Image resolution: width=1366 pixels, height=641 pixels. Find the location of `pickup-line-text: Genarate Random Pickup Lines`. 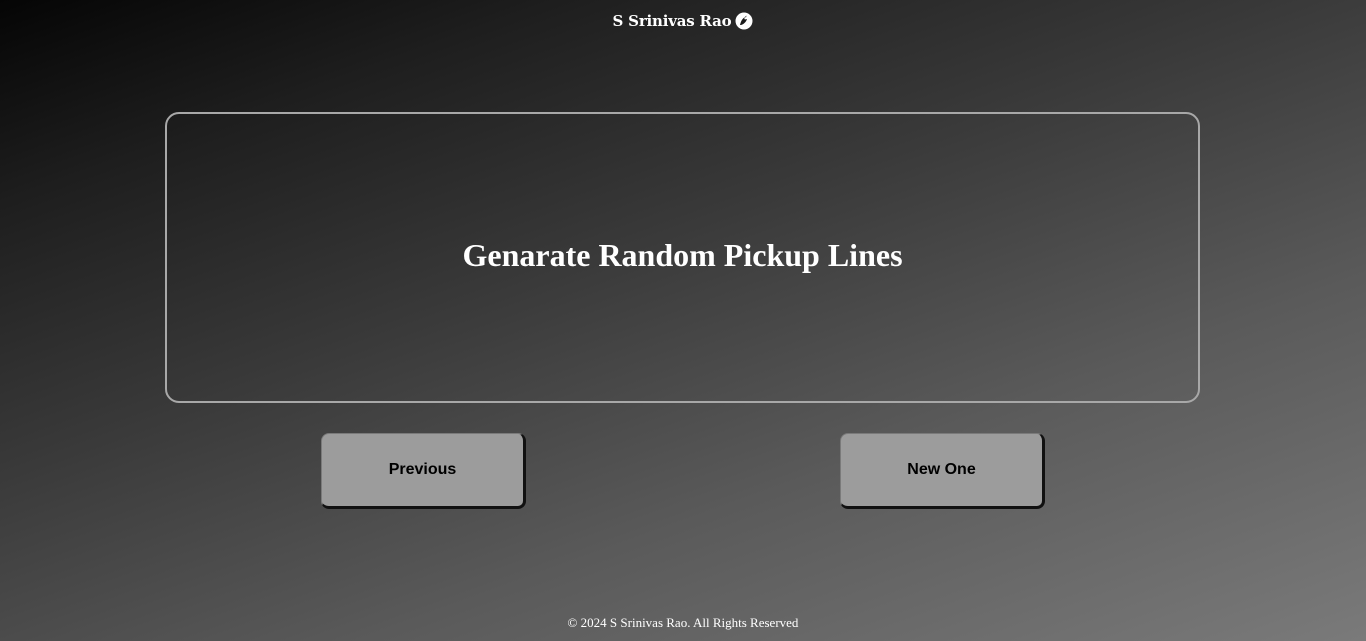

pickup-line-text: Genarate Random Pickup Lines is located at coordinates (682, 255).